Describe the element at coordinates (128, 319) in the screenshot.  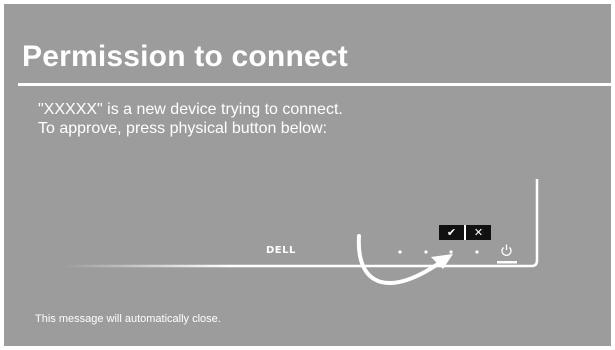
I see `auto-close-note: This message will automatically close.` at that location.